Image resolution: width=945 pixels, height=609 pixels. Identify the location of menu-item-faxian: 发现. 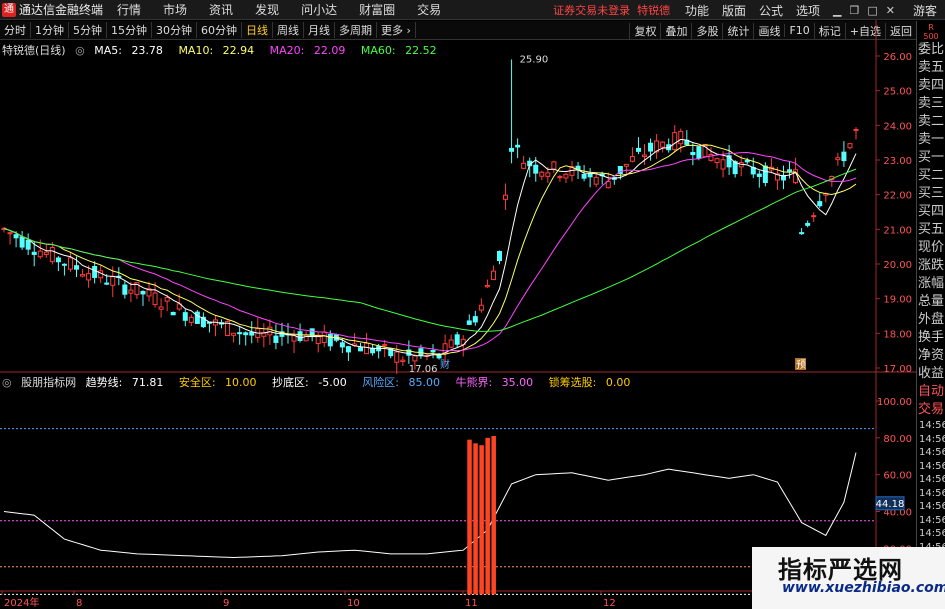
(267, 9).